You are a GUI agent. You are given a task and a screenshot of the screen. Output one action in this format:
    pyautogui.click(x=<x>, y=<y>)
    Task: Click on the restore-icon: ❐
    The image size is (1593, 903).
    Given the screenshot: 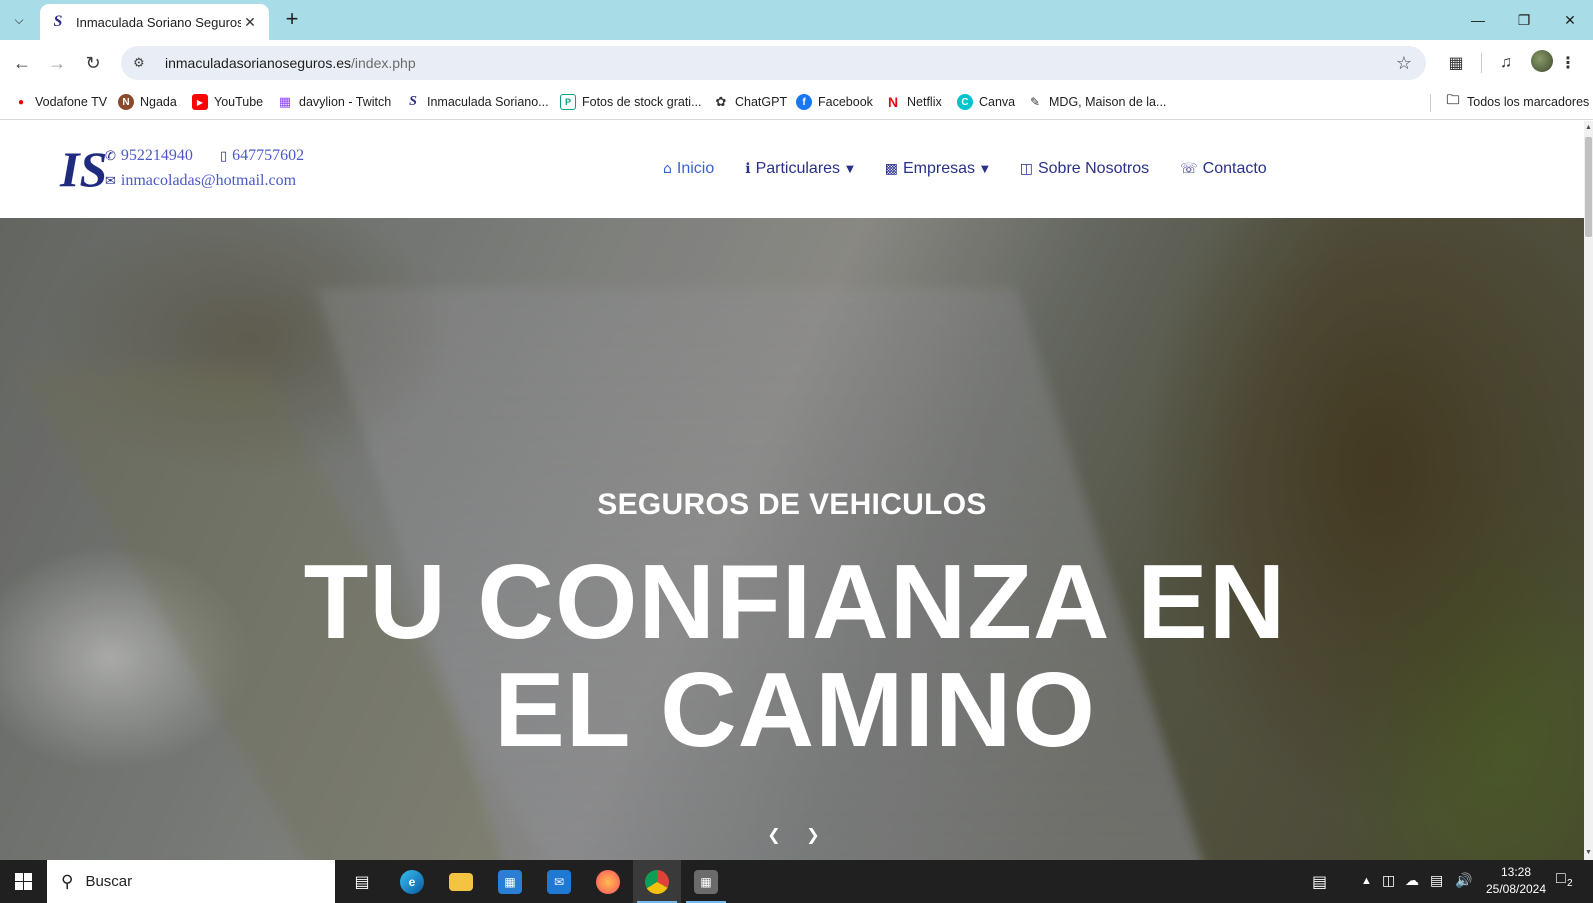 What is the action you would take?
    pyautogui.click(x=1524, y=20)
    